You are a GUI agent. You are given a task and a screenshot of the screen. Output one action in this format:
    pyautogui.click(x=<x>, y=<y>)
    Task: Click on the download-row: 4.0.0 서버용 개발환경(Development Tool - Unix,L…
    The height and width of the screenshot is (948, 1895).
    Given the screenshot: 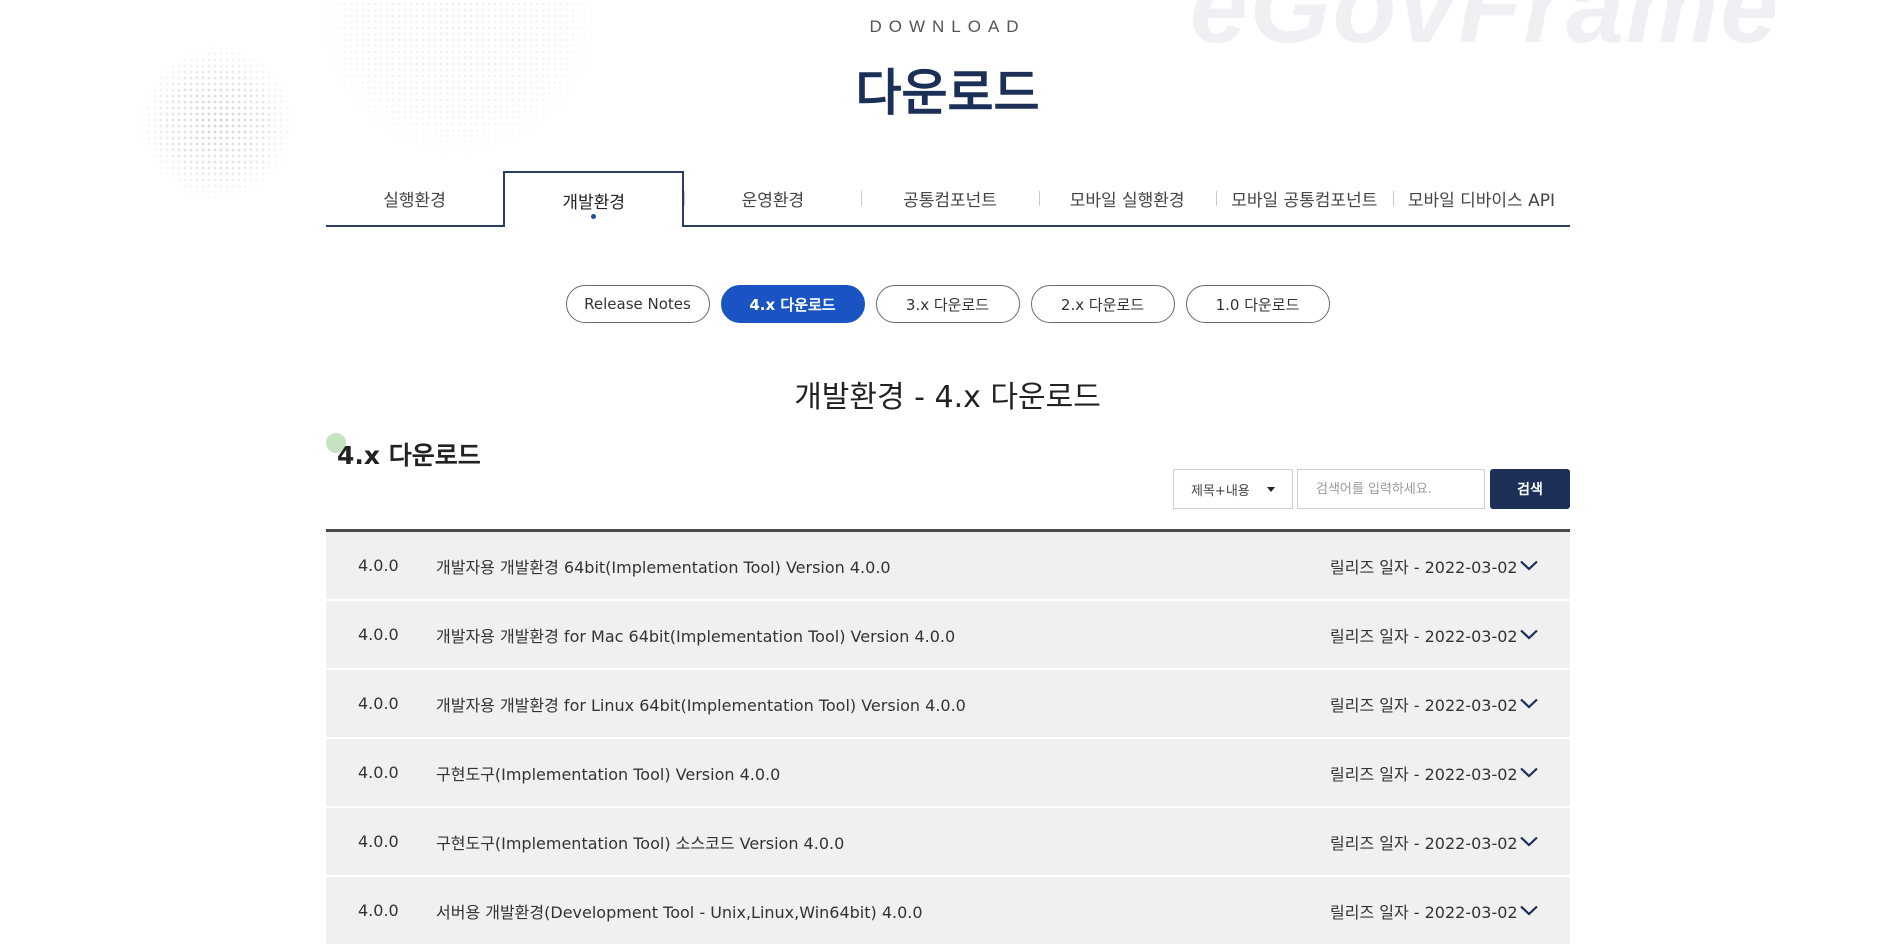 What is the action you would take?
    pyautogui.click(x=948, y=911)
    